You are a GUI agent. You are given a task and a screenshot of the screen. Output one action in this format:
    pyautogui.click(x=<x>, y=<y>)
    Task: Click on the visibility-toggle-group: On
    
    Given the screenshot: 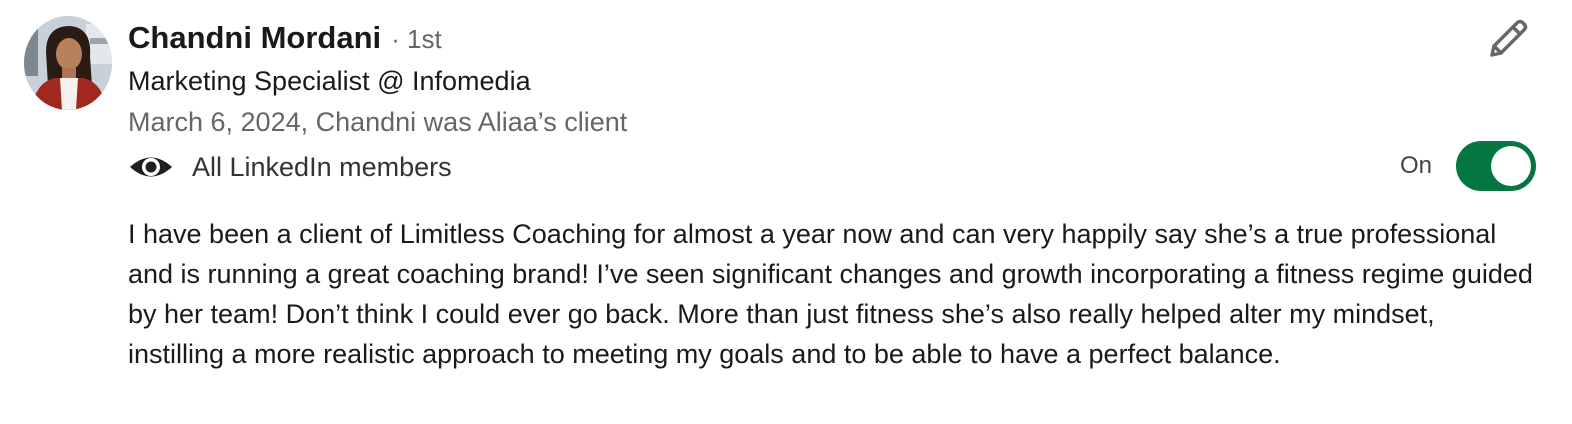 What is the action you would take?
    pyautogui.click(x=1468, y=166)
    